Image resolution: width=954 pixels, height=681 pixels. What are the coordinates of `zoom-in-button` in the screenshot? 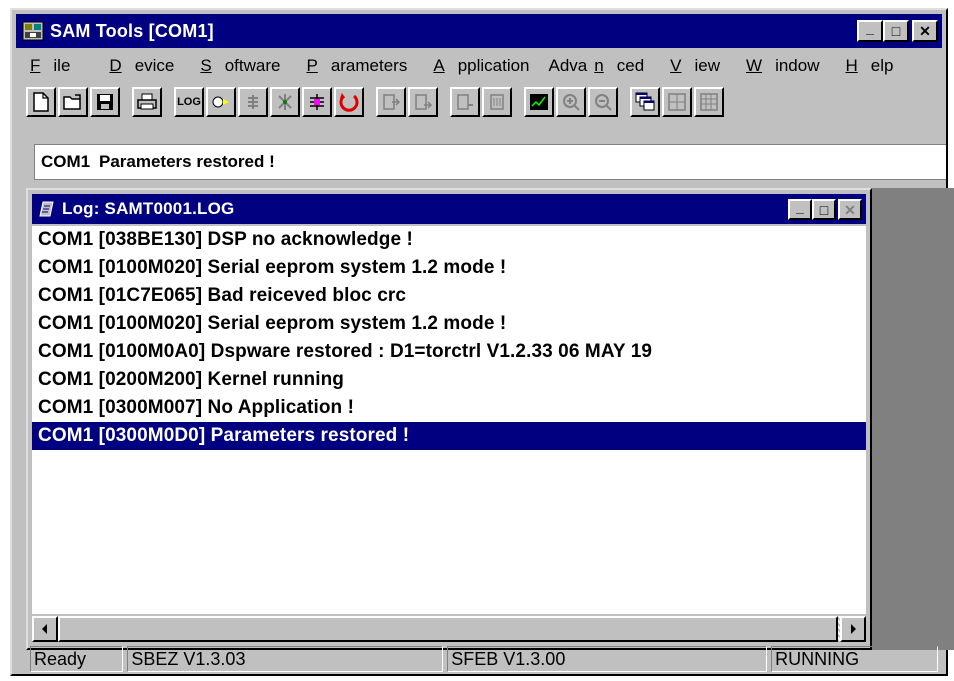 It's located at (571, 102).